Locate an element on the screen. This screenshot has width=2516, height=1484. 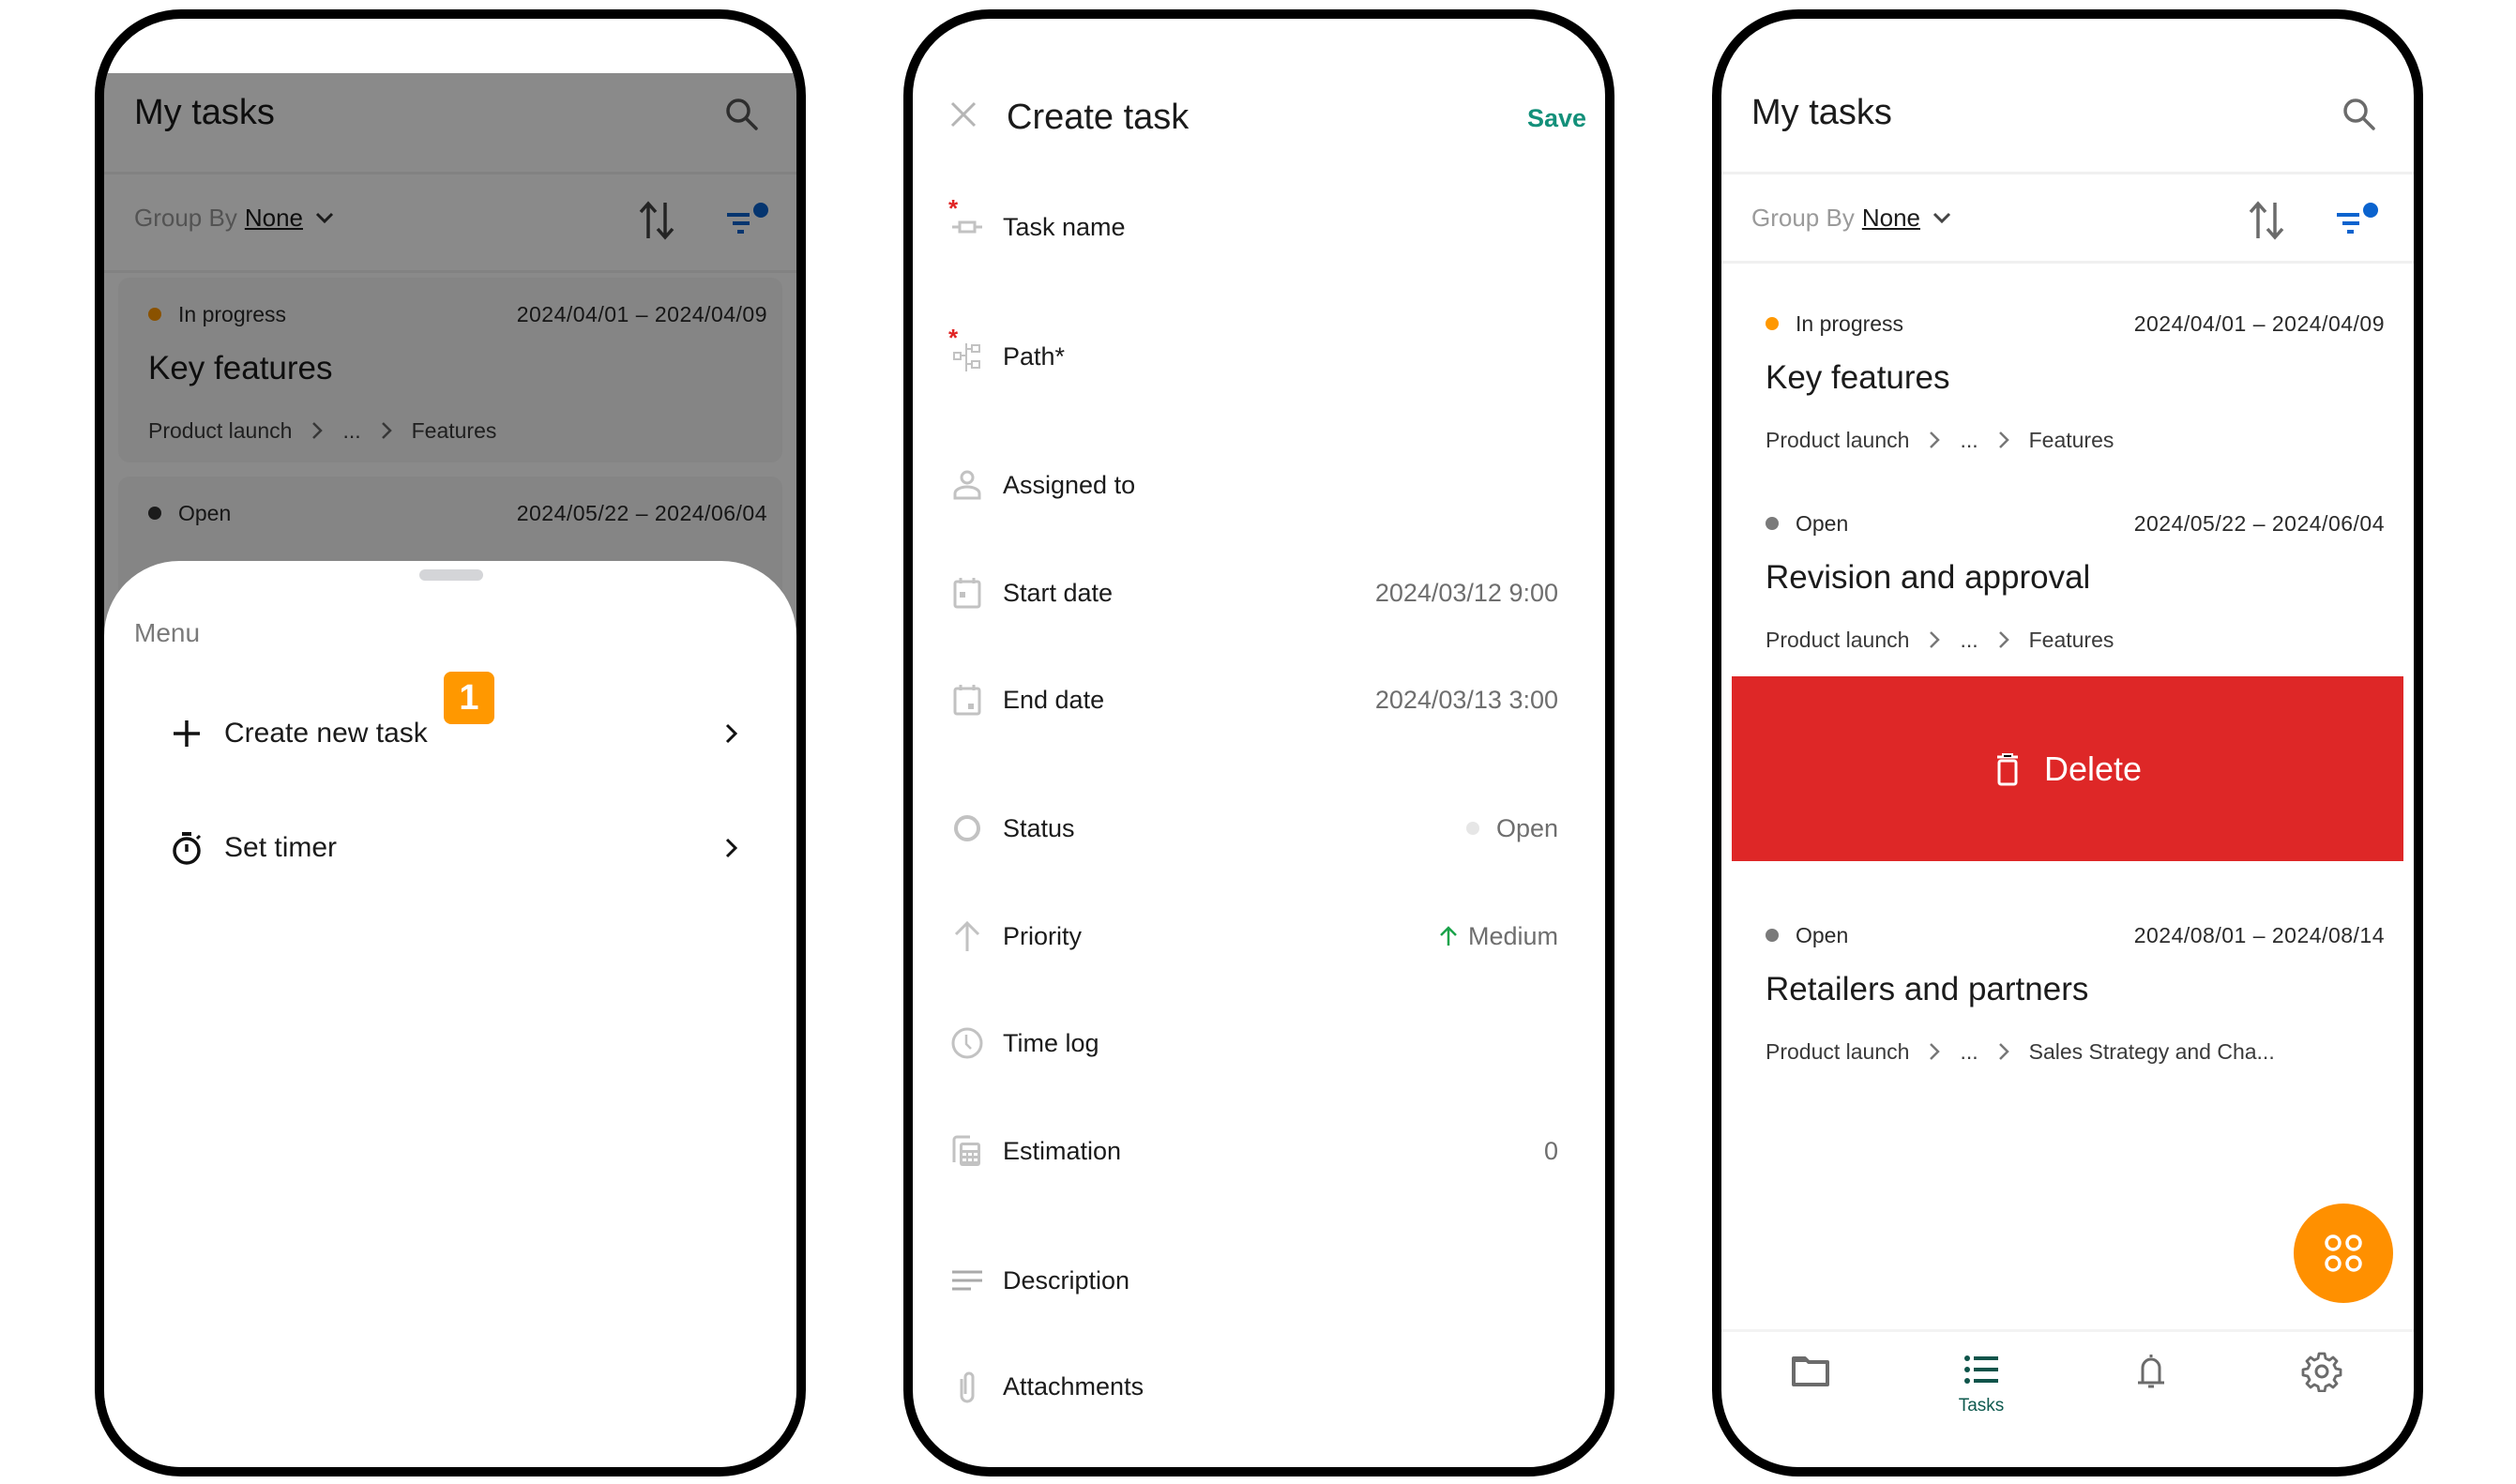
nav-label: Tasks is located at coordinates (1981, 1406).